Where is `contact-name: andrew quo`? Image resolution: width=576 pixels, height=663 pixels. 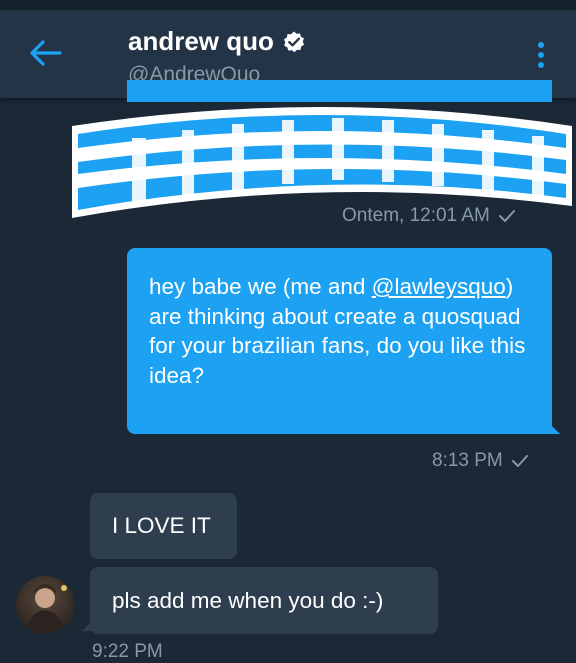
contact-name: andrew quo is located at coordinates (201, 41).